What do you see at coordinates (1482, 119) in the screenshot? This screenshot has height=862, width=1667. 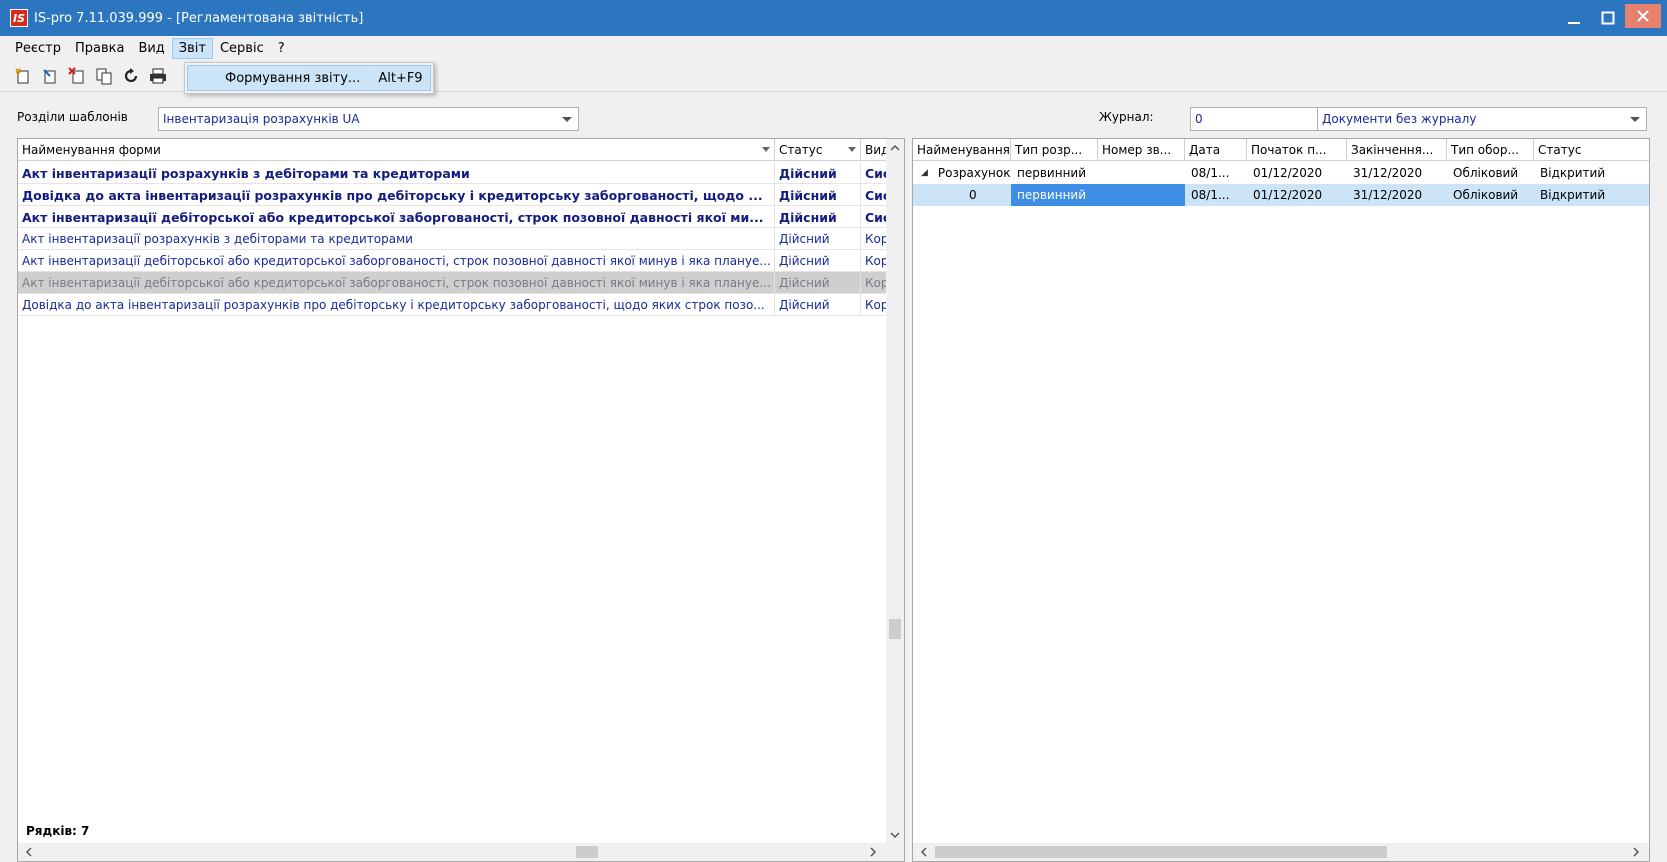 I see `journal-combo: Документи без журналу` at bounding box center [1482, 119].